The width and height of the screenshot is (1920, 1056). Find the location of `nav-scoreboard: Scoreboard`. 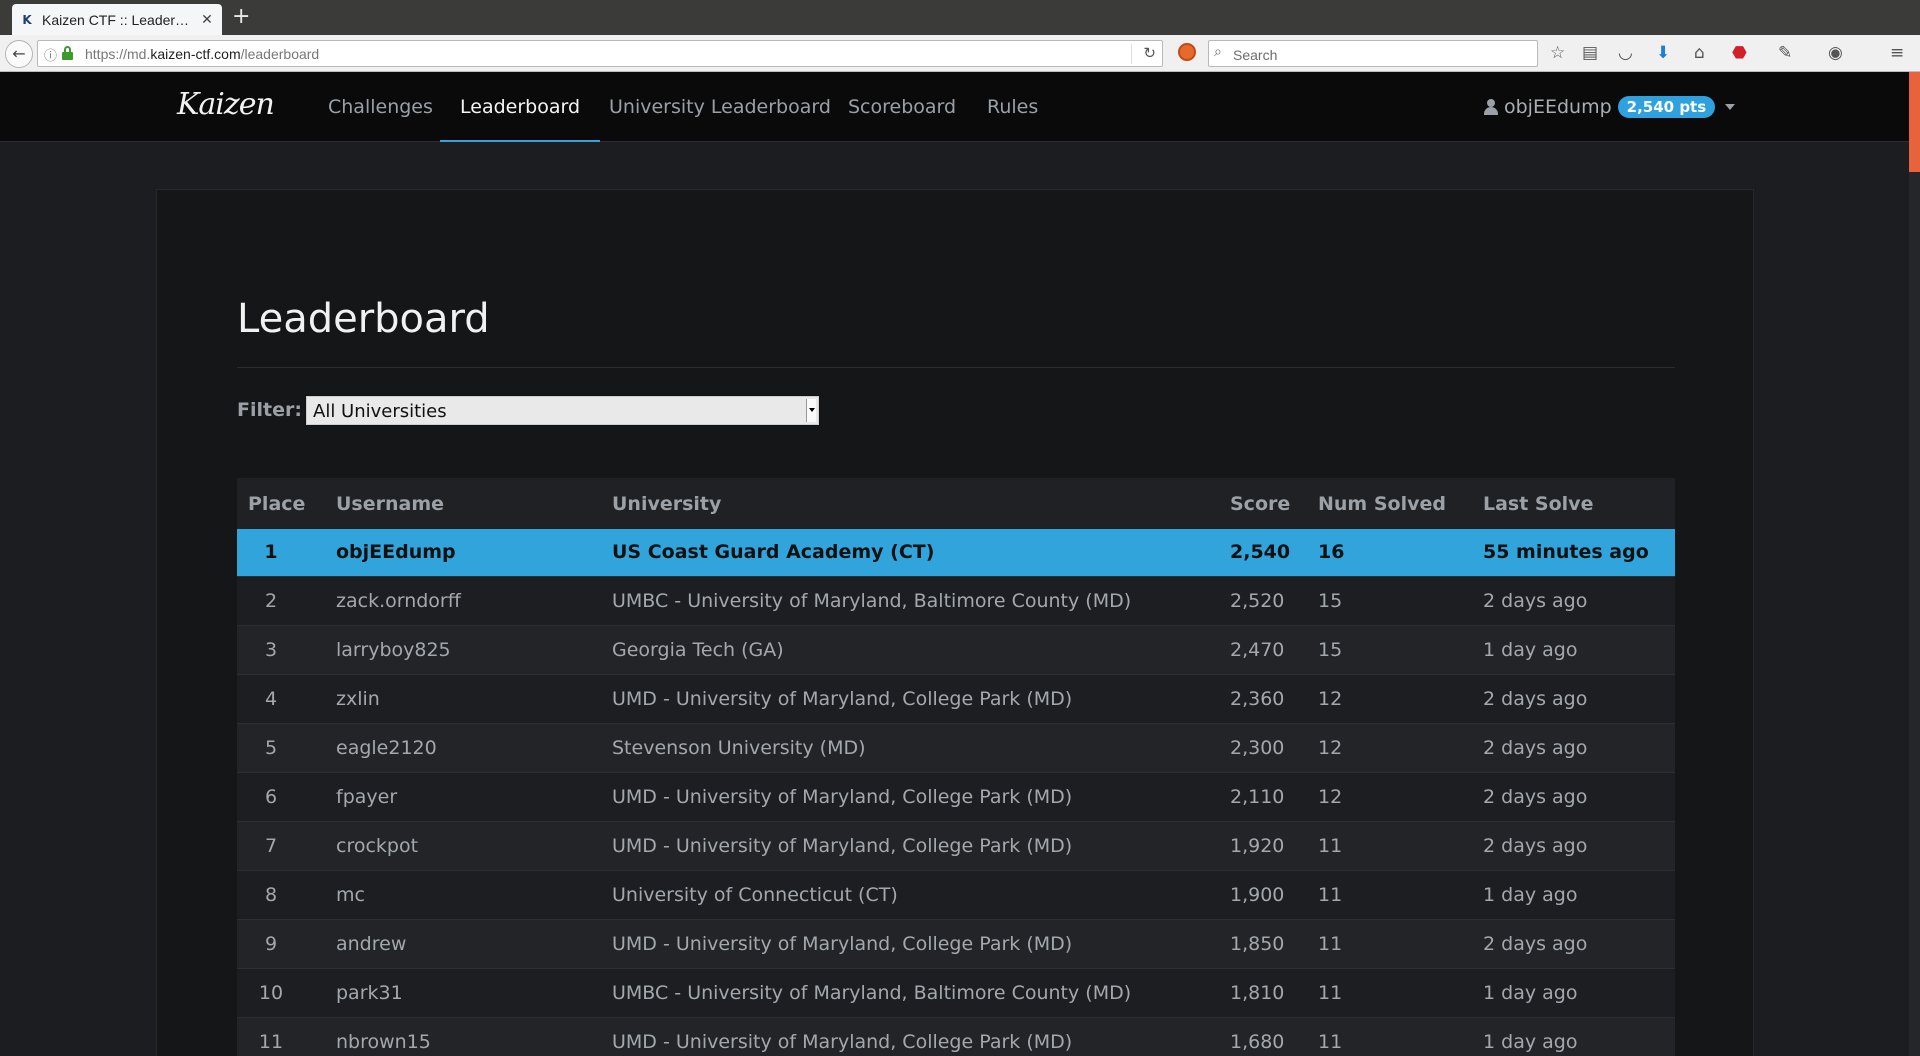

nav-scoreboard: Scoreboard is located at coordinates (902, 107).